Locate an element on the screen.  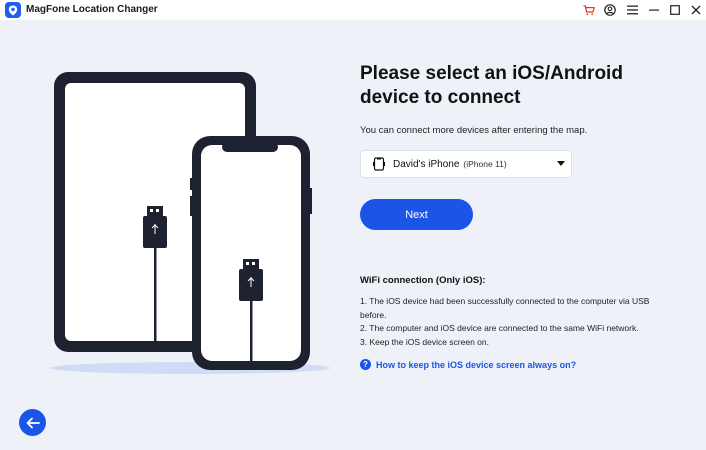
device-model: (iPhone 11) is located at coordinates (485, 164).